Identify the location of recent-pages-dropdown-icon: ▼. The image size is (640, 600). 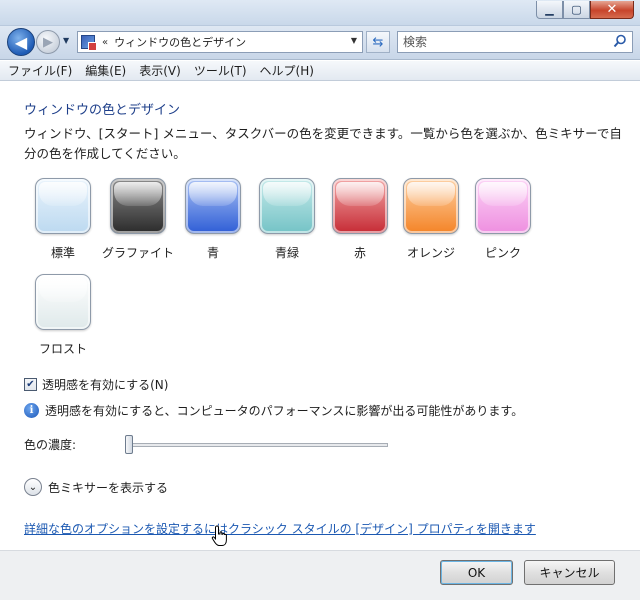
(66, 40).